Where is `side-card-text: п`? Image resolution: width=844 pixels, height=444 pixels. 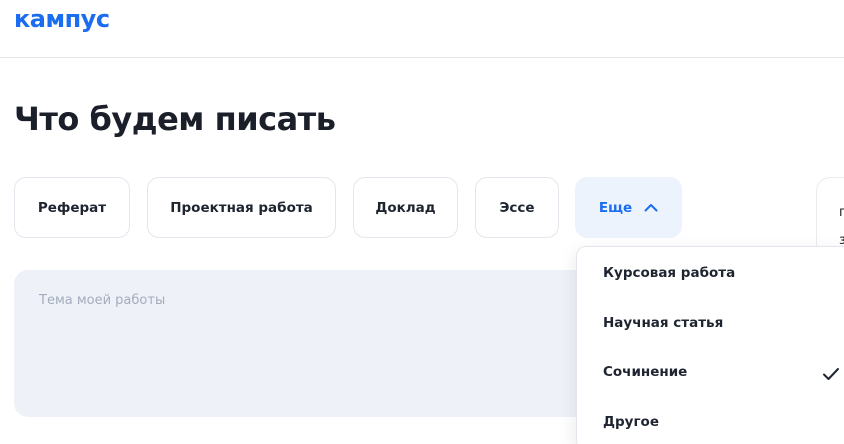
side-card-text: п is located at coordinates (841, 212).